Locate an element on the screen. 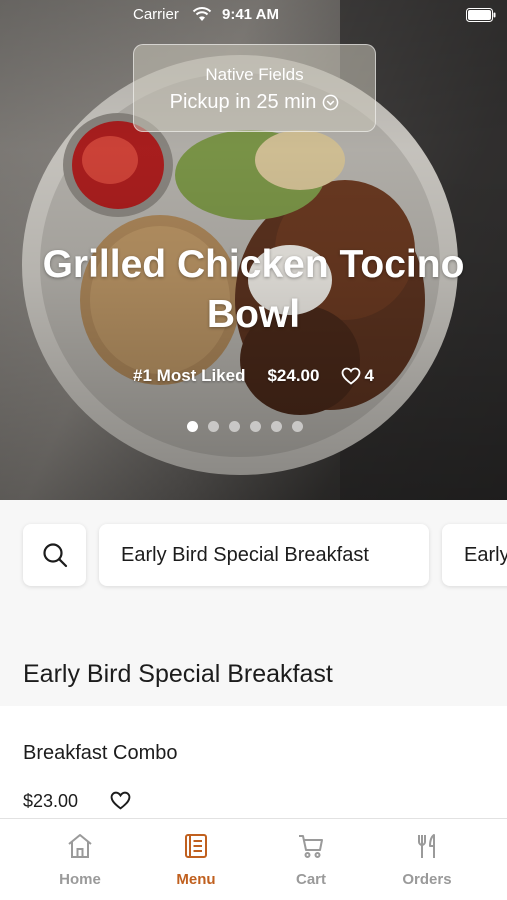 The height and width of the screenshot is (900, 507). menu-book-icon is located at coordinates (196, 846).